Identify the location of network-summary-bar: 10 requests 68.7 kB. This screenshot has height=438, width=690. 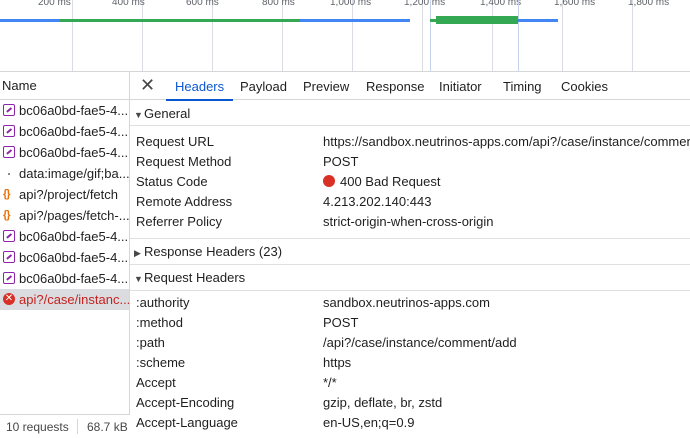
(65, 426).